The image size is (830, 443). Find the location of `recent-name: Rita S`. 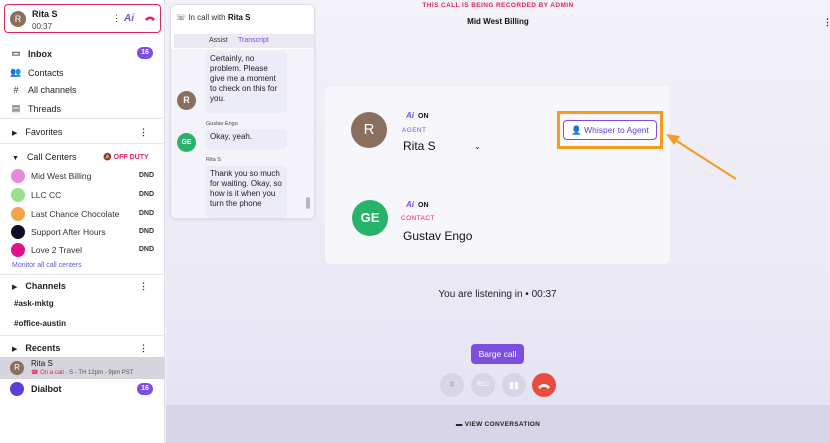

recent-name: Rita S is located at coordinates (42, 363).